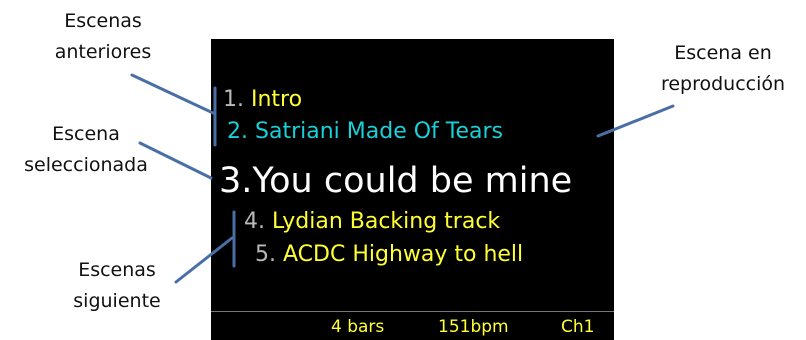  Describe the element at coordinates (204, 260) in the screenshot. I see `pointer-next` at that location.